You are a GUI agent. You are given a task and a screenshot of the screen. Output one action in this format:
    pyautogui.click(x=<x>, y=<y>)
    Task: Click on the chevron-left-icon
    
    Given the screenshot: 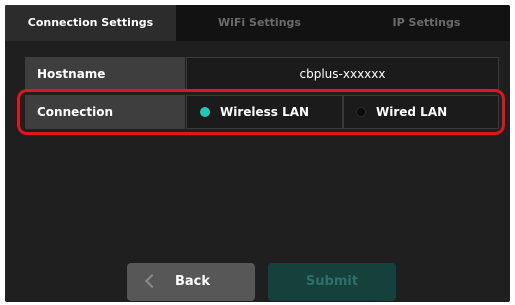 What is the action you would take?
    pyautogui.click(x=152, y=281)
    